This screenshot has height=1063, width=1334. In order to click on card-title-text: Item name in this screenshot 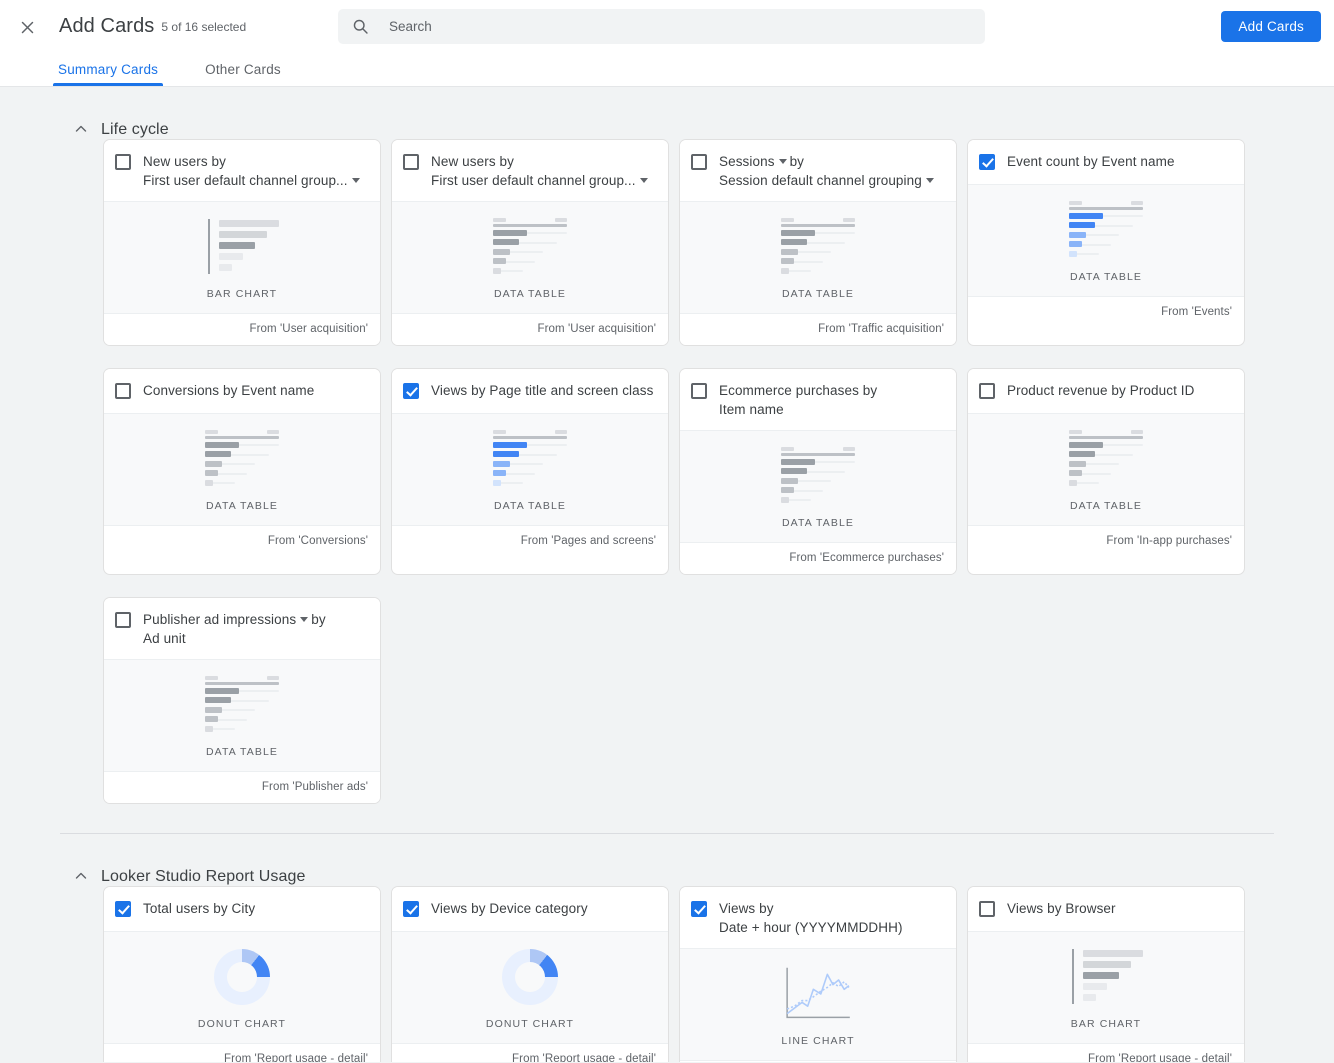, I will do `click(751, 409)`.